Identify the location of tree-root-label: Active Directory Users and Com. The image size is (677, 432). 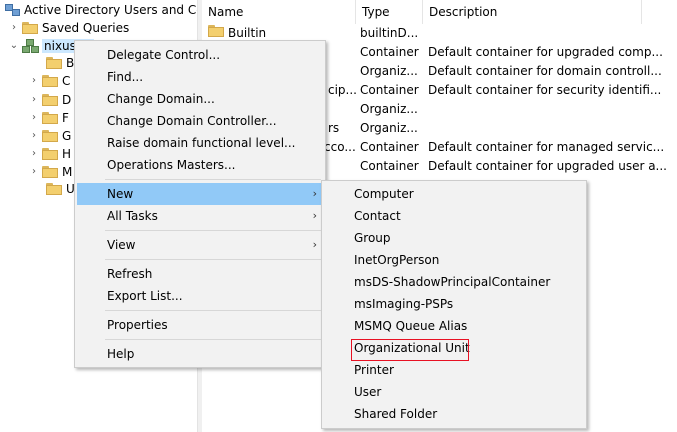
(120, 9).